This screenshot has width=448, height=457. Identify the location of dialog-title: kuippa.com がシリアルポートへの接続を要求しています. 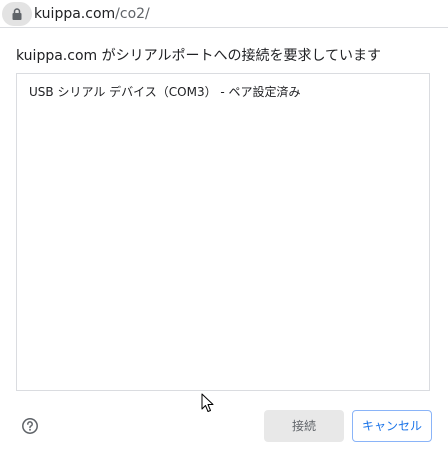
(199, 56).